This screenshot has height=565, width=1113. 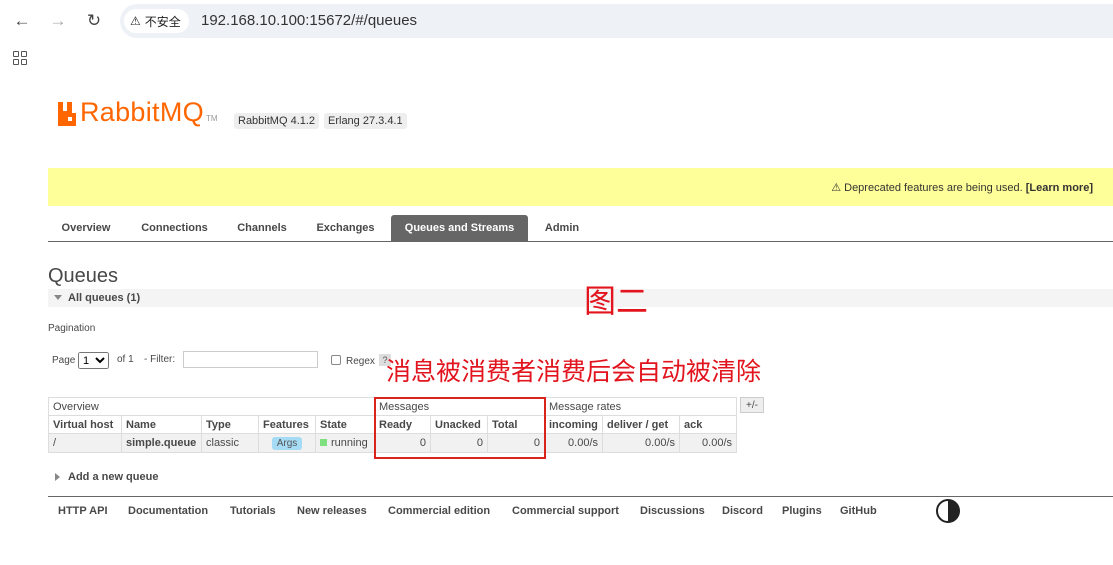 What do you see at coordinates (72, 328) in the screenshot?
I see `pagination-label: Pagination` at bounding box center [72, 328].